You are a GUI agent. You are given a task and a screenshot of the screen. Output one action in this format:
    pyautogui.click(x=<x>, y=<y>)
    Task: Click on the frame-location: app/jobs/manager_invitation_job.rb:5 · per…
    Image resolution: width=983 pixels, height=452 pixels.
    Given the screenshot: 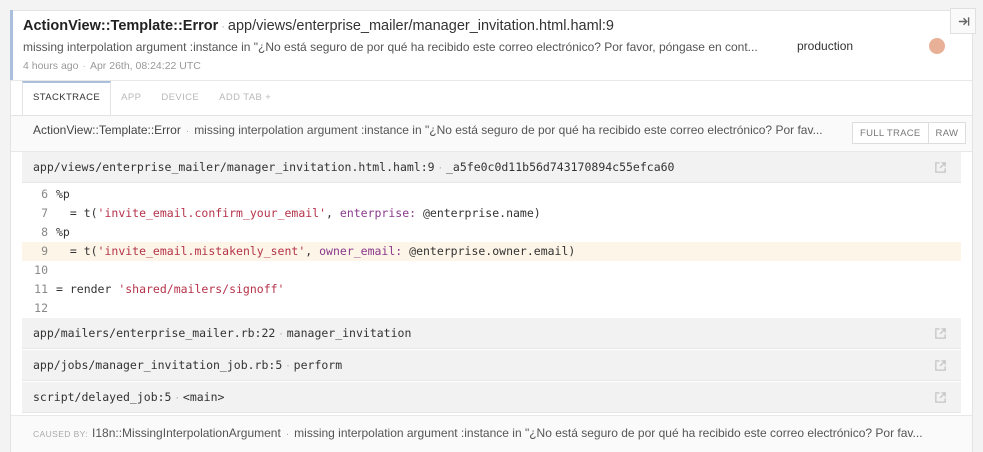 What is the action you would take?
    pyautogui.click(x=187, y=365)
    